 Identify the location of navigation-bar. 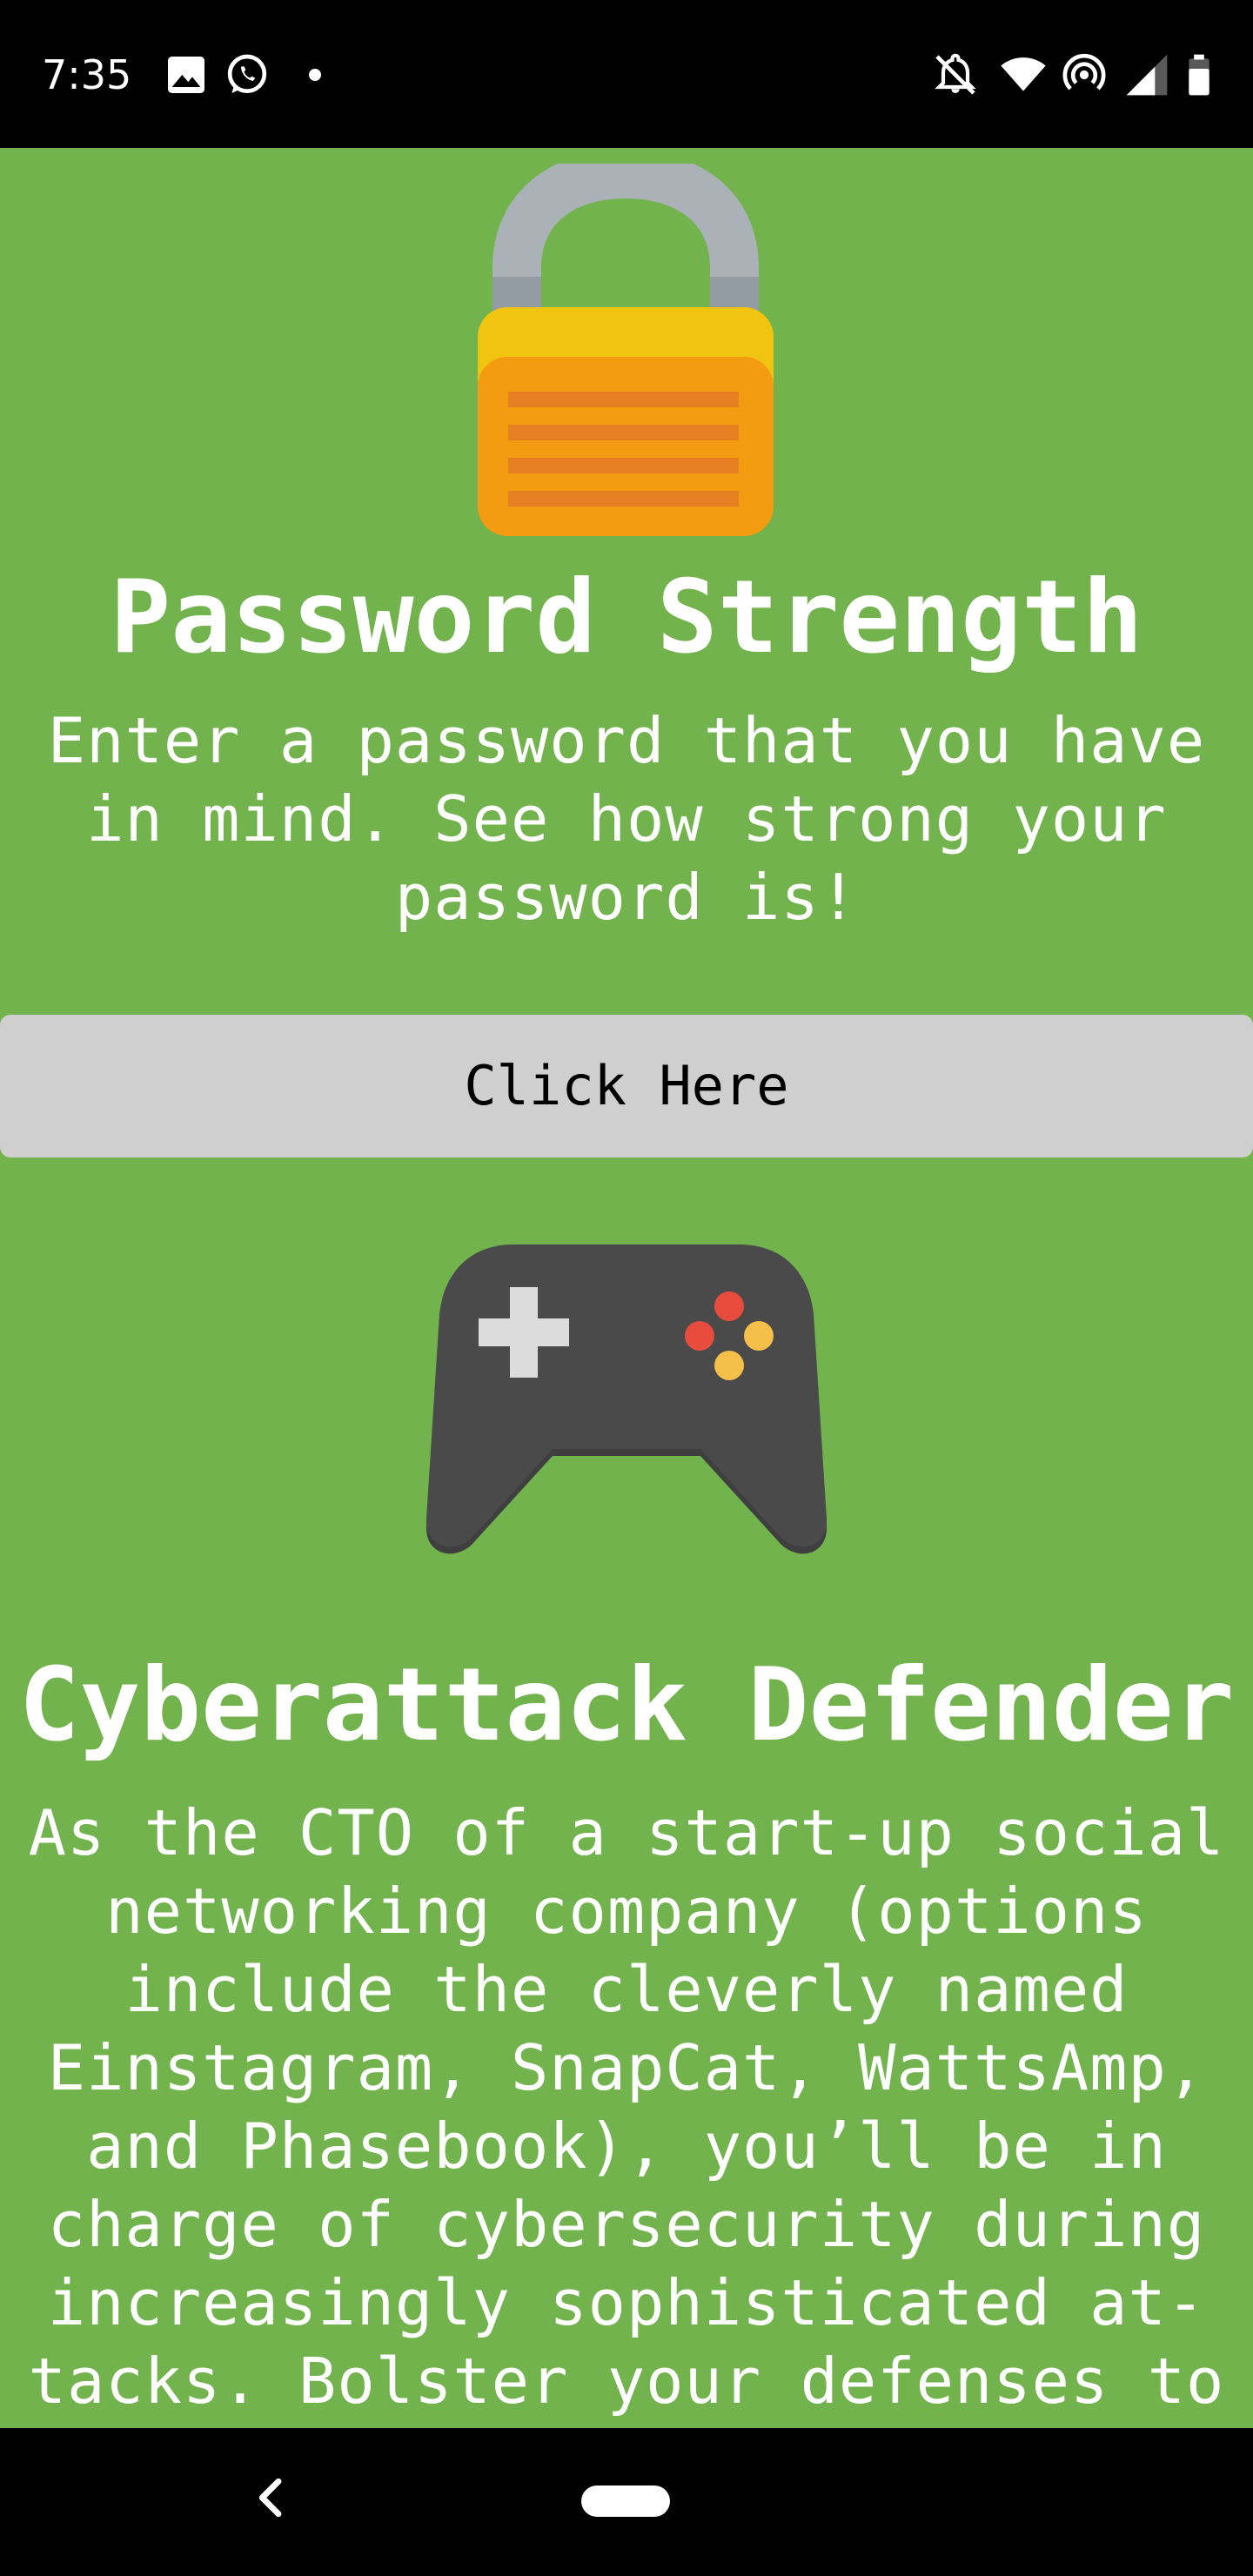
(626, 2502).